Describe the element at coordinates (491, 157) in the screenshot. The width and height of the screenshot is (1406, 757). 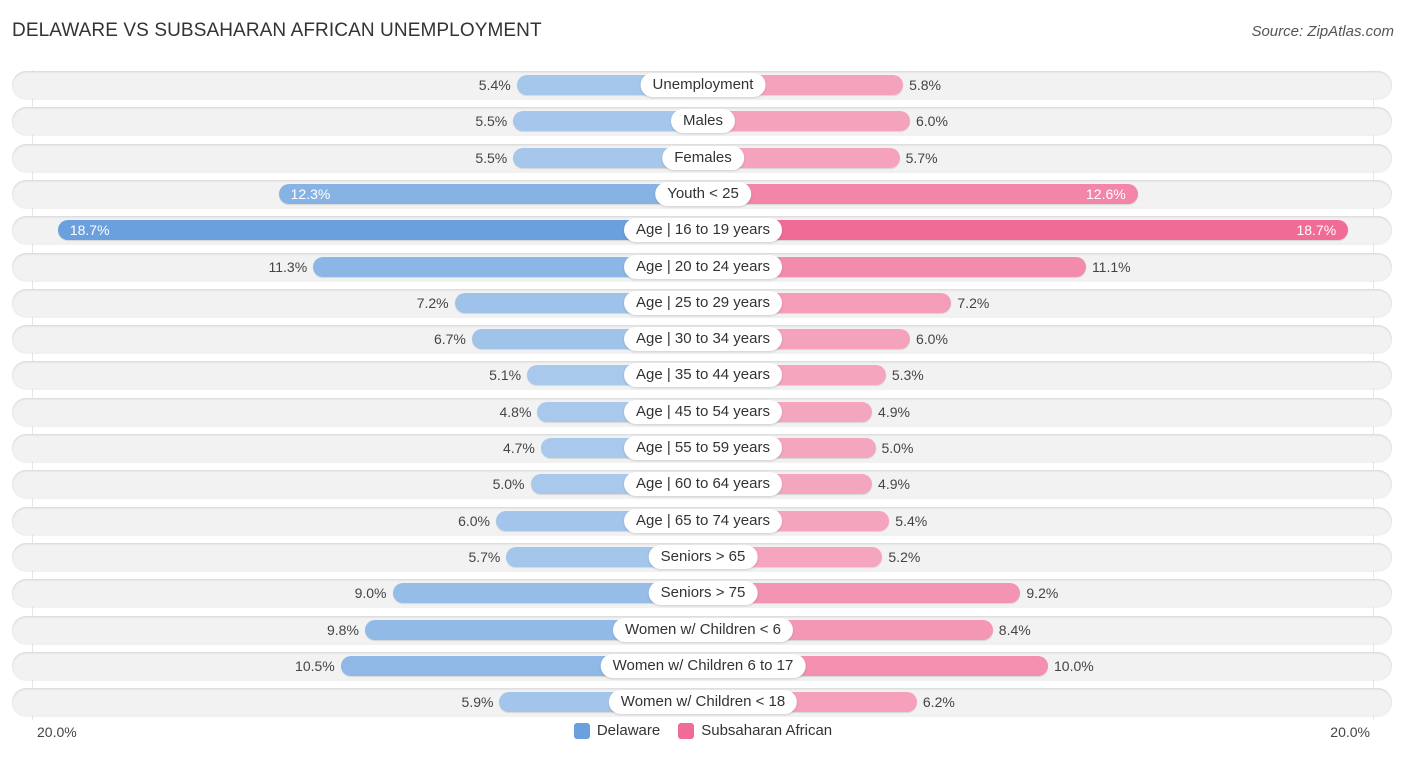
I see `value-label-delaware-females: 5.5%` at that location.